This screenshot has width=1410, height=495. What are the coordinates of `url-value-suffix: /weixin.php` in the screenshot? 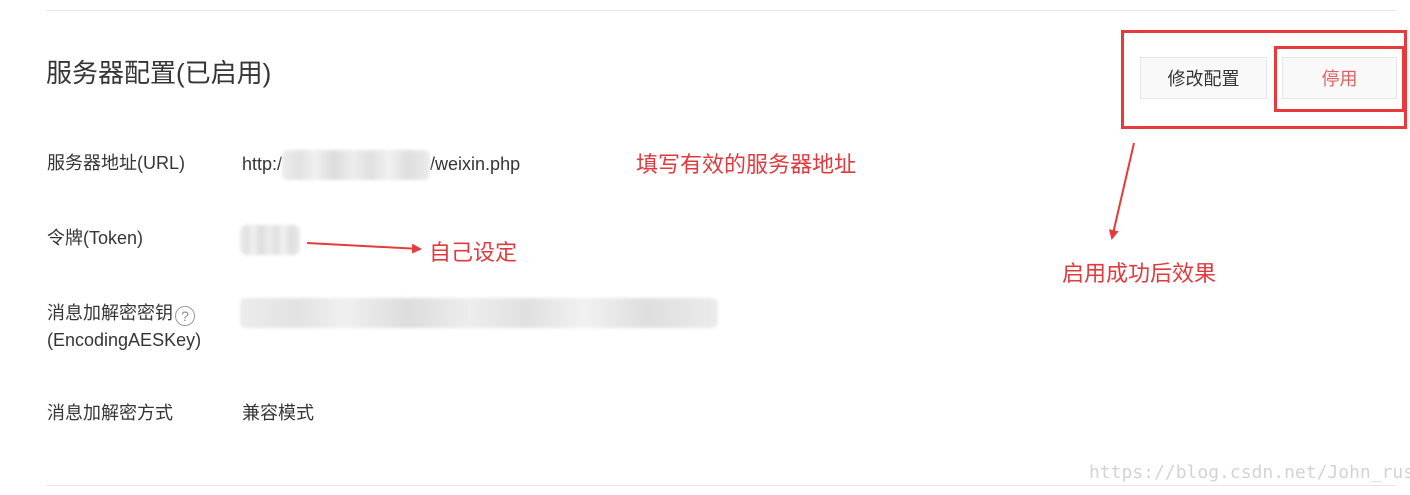 It's located at (475, 163).